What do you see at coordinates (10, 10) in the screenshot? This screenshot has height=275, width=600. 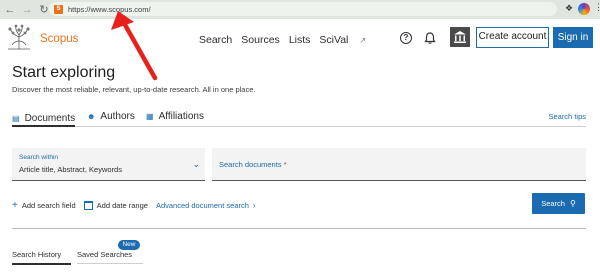 I see `back-arrow-icon: ←` at bounding box center [10, 10].